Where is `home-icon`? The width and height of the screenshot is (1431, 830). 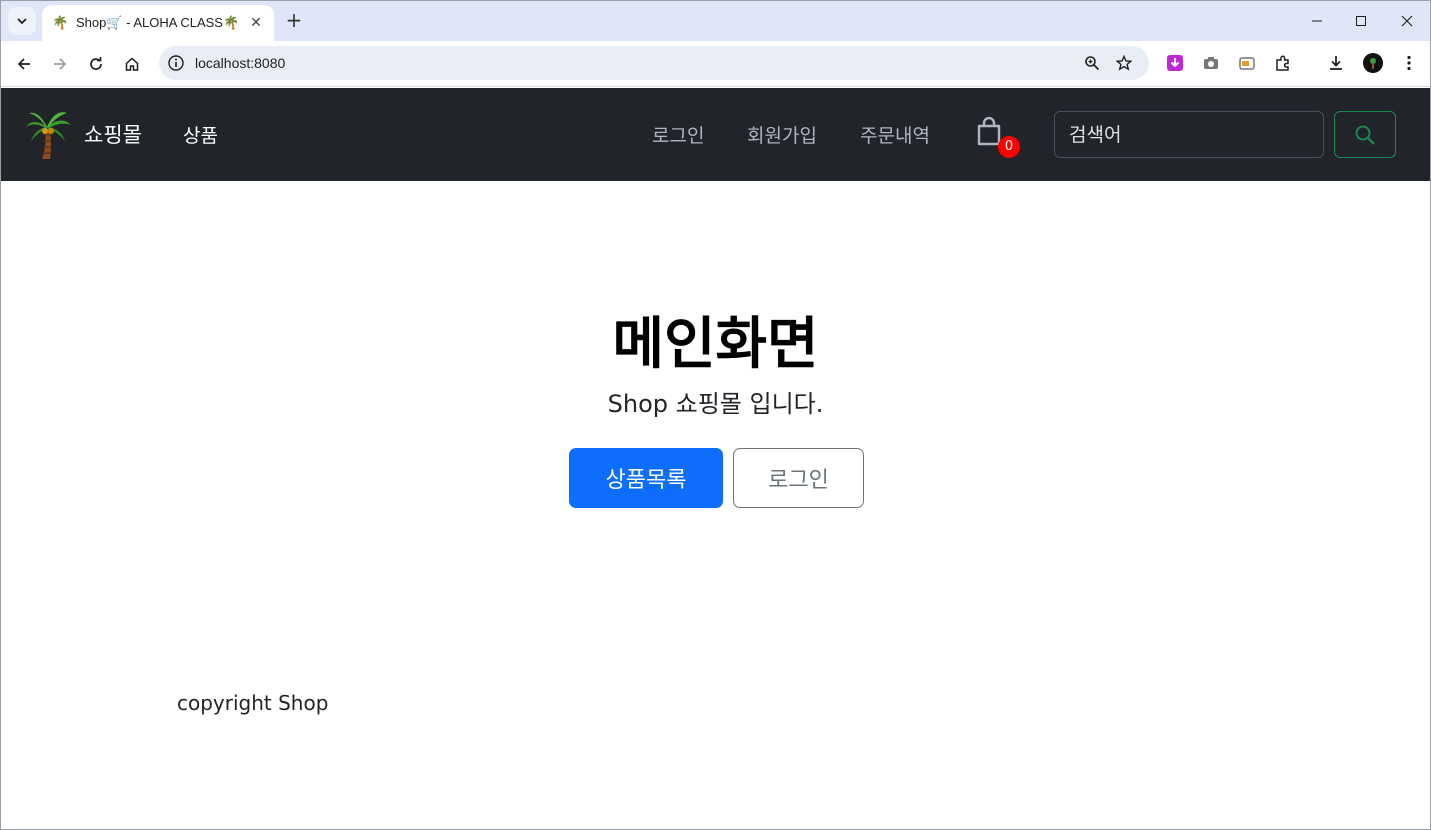 home-icon is located at coordinates (132, 64).